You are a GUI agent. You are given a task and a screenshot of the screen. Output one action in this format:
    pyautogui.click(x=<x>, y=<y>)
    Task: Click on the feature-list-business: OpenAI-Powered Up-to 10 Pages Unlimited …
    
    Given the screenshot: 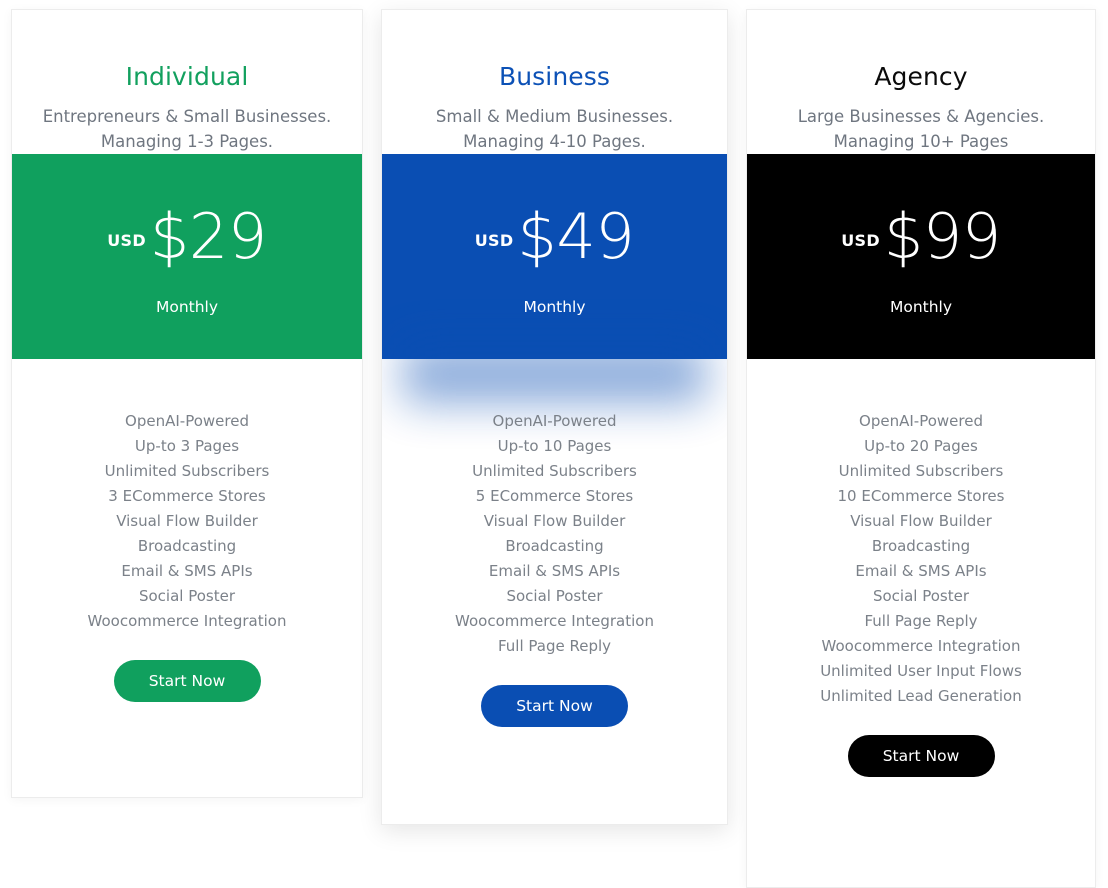 What is the action you would take?
    pyautogui.click(x=554, y=534)
    